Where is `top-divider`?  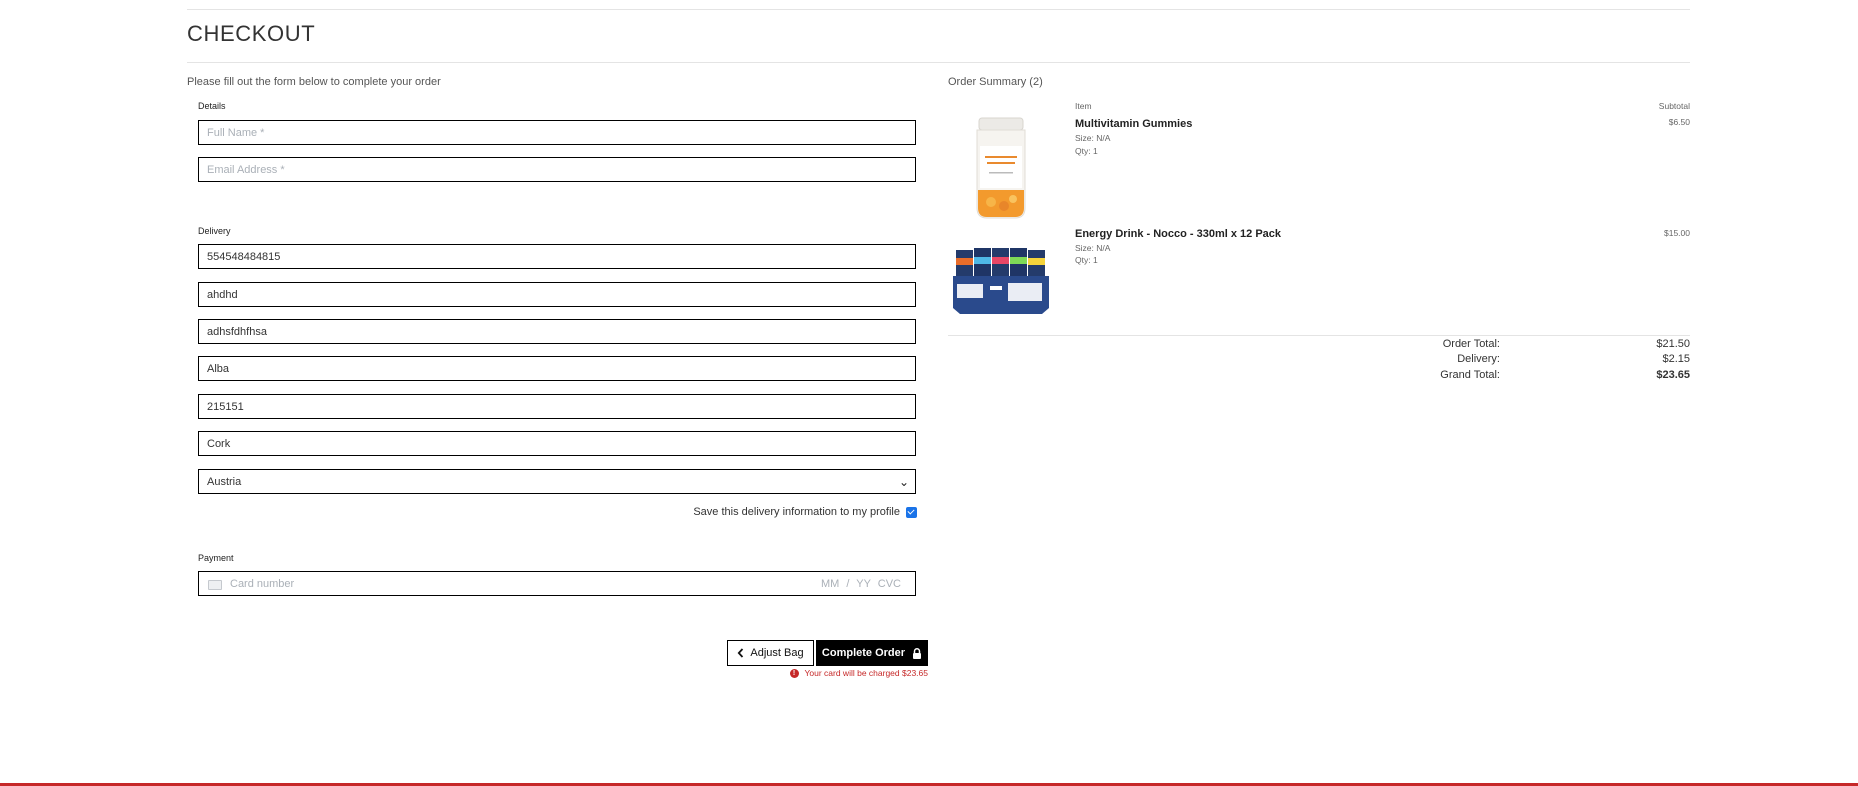 top-divider is located at coordinates (938, 9).